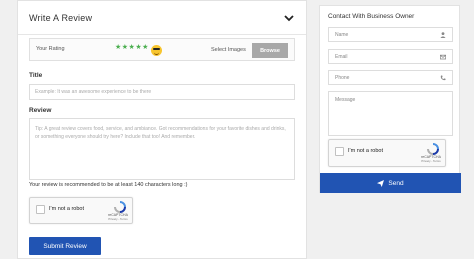  What do you see at coordinates (390, 56) in the screenshot?
I see `email-field: Email` at bounding box center [390, 56].